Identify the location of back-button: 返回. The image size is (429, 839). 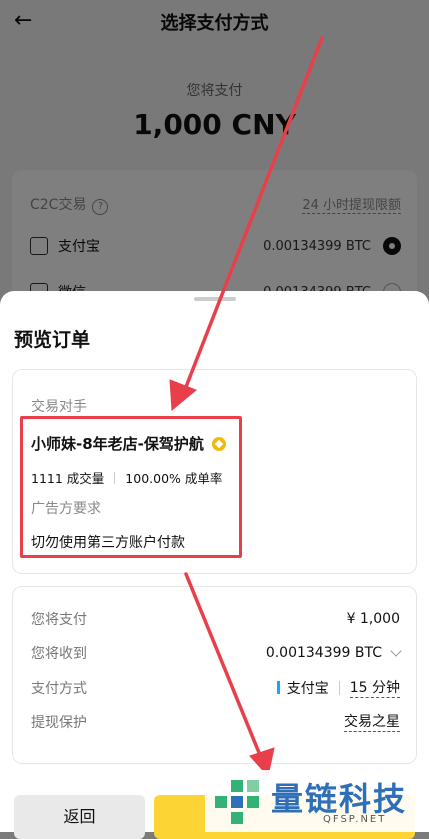
(79, 817).